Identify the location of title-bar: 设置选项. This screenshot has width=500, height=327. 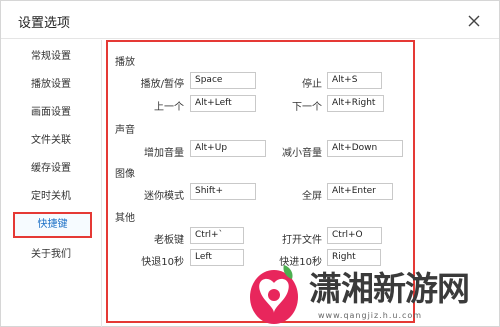
(250, 20).